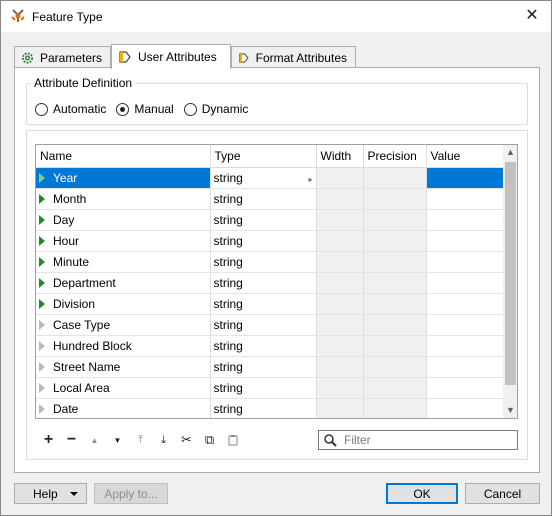 The image size is (552, 516). I want to click on table-row: Local Area string, so click(270, 388).